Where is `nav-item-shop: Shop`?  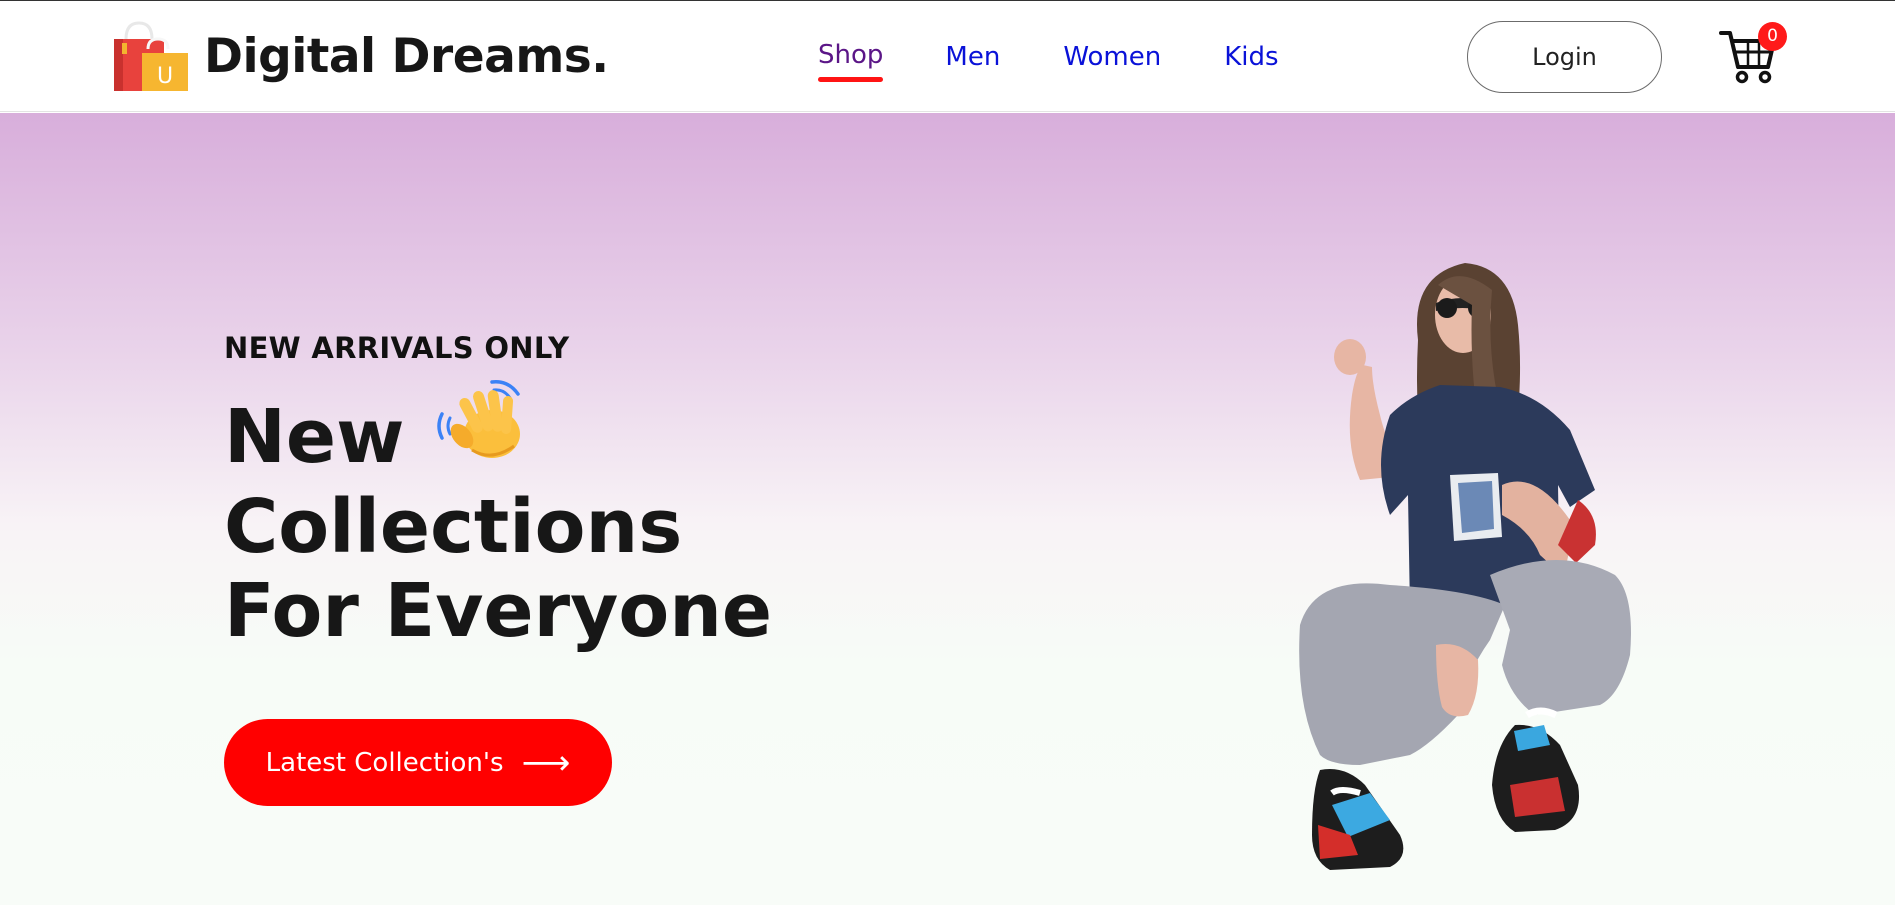
nav-item-shop: Shop is located at coordinates (851, 60).